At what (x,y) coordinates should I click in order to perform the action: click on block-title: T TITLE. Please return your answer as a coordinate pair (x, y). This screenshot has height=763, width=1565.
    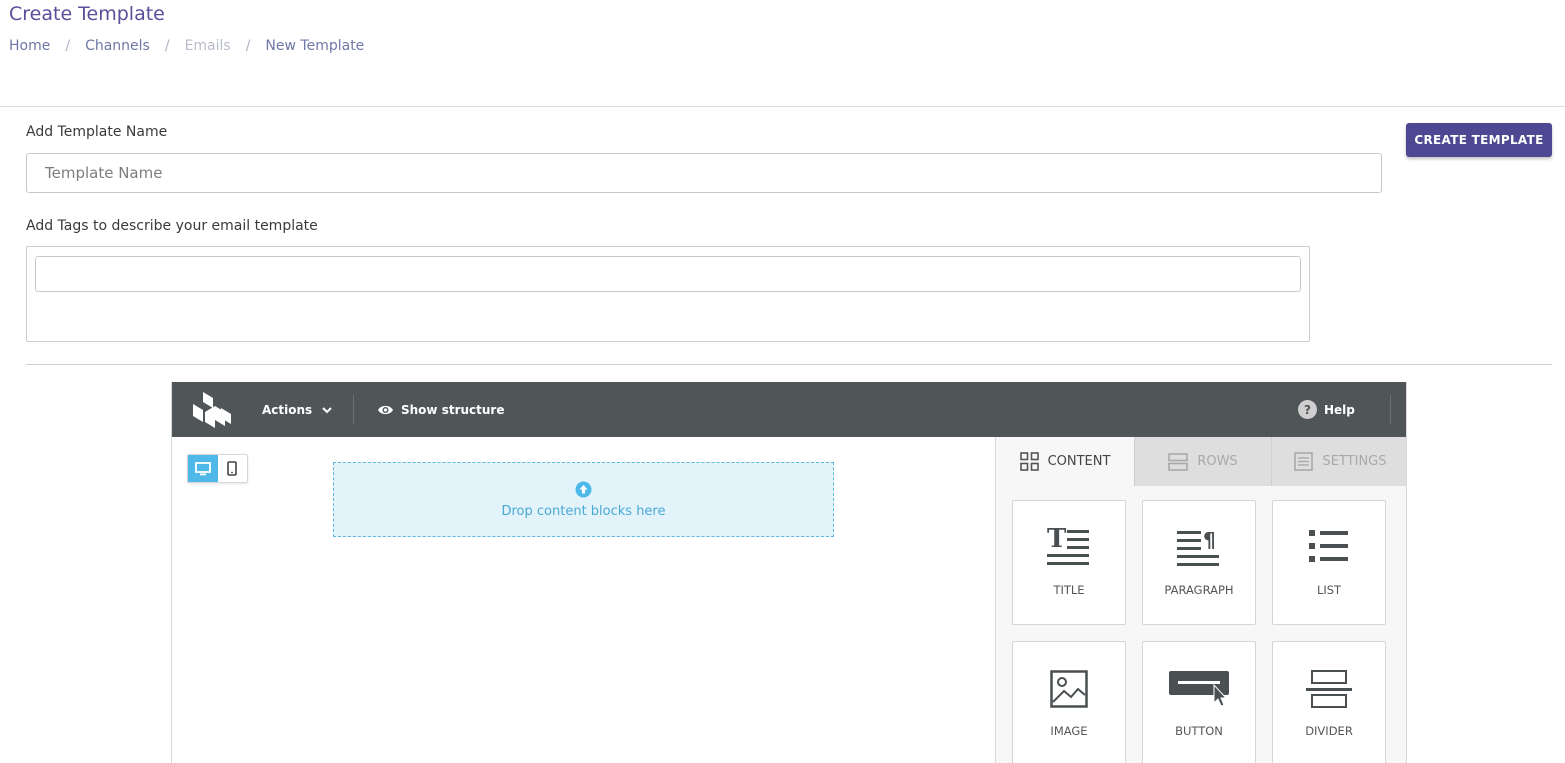
    Looking at the image, I should click on (1069, 562).